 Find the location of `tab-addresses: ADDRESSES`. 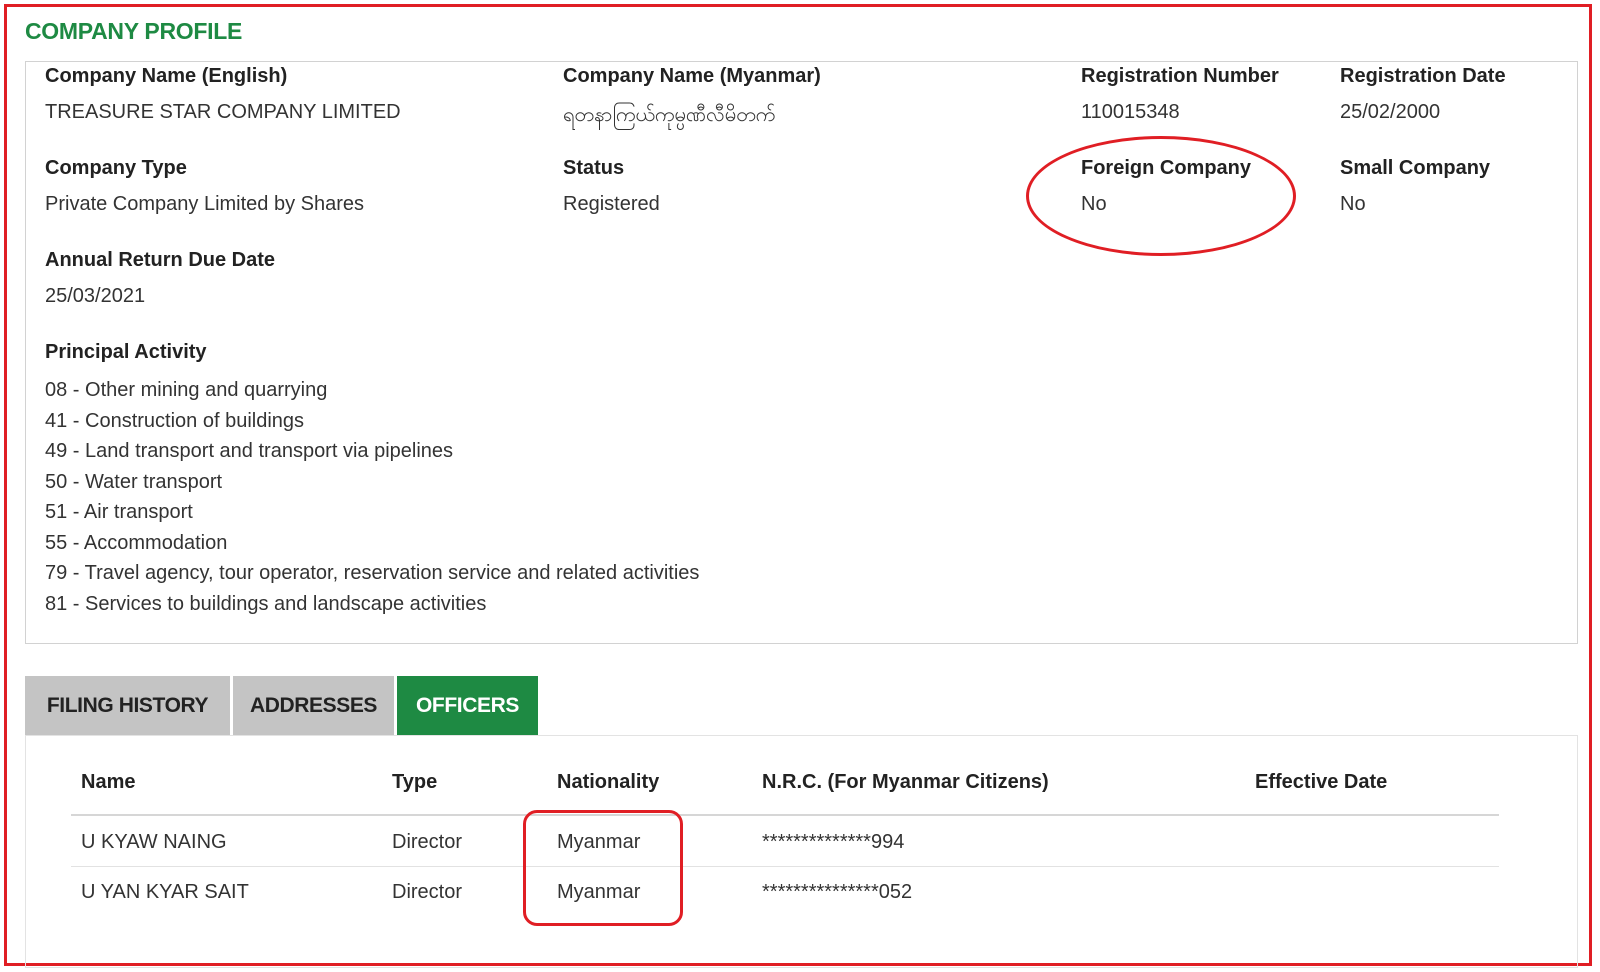

tab-addresses: ADDRESSES is located at coordinates (313, 705).